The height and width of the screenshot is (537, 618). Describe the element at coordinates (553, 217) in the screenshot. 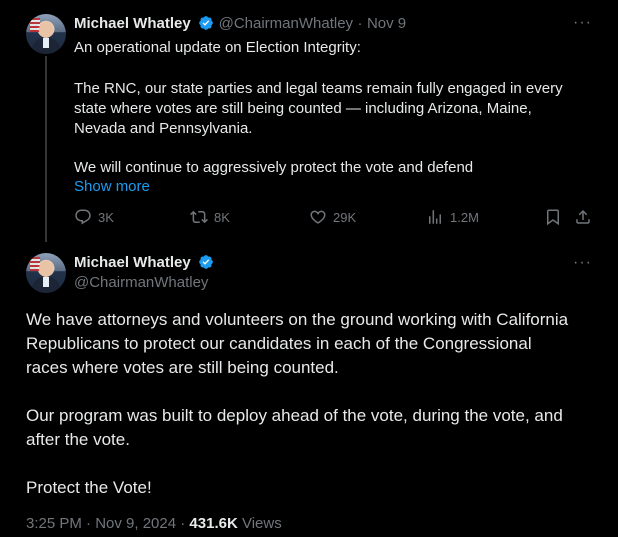

I see `bookmark-icon` at that location.